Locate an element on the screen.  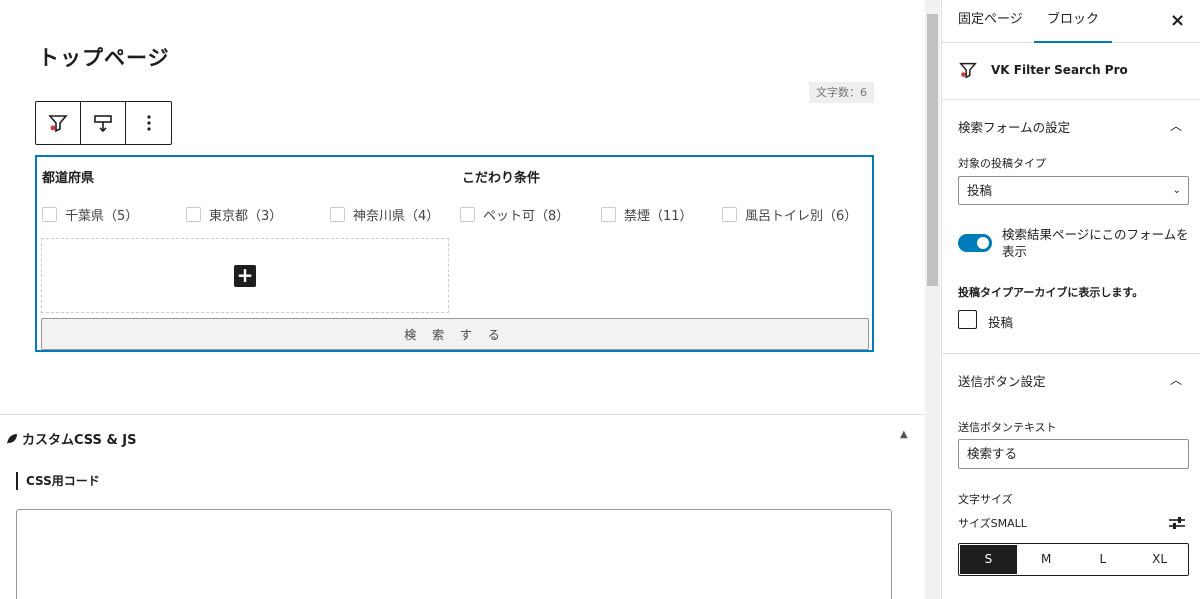
font-size-segmented-control: S M L XL is located at coordinates (1073, 559).